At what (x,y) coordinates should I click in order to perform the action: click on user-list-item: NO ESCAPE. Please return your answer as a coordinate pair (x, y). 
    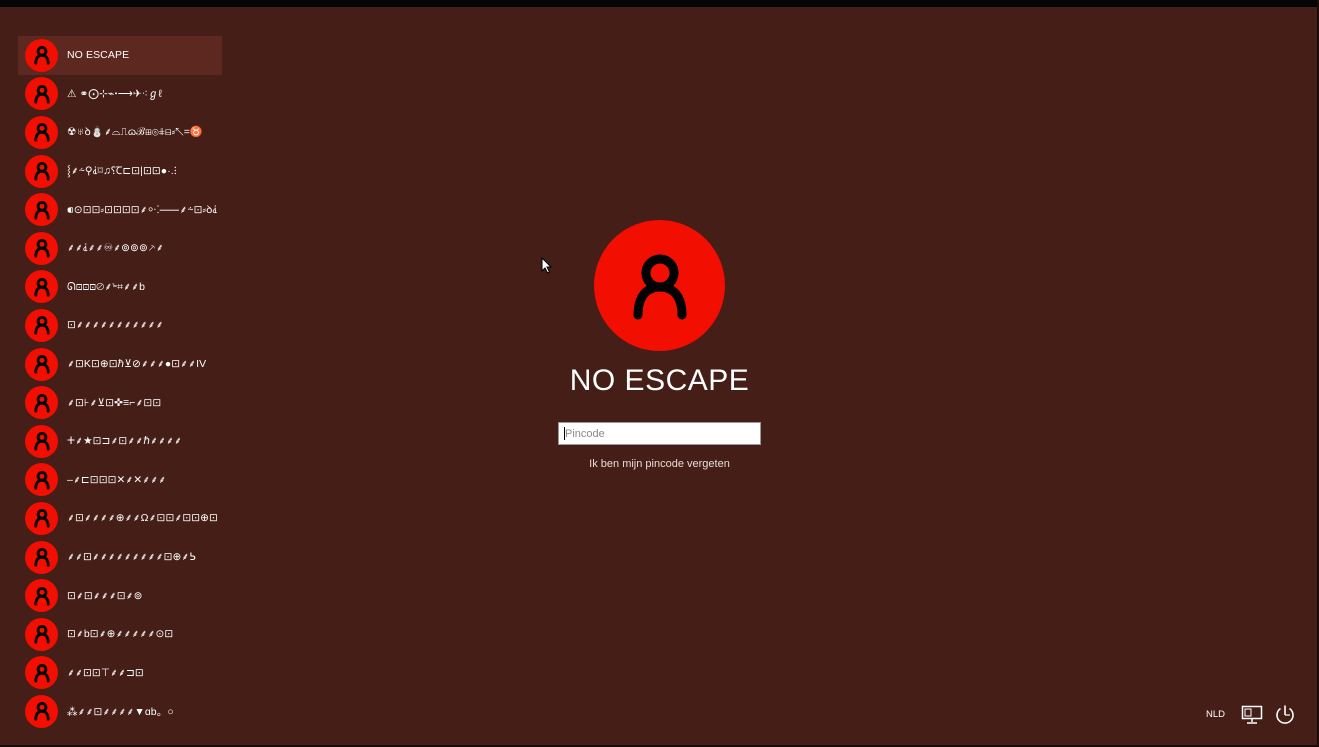
    Looking at the image, I should click on (120, 55).